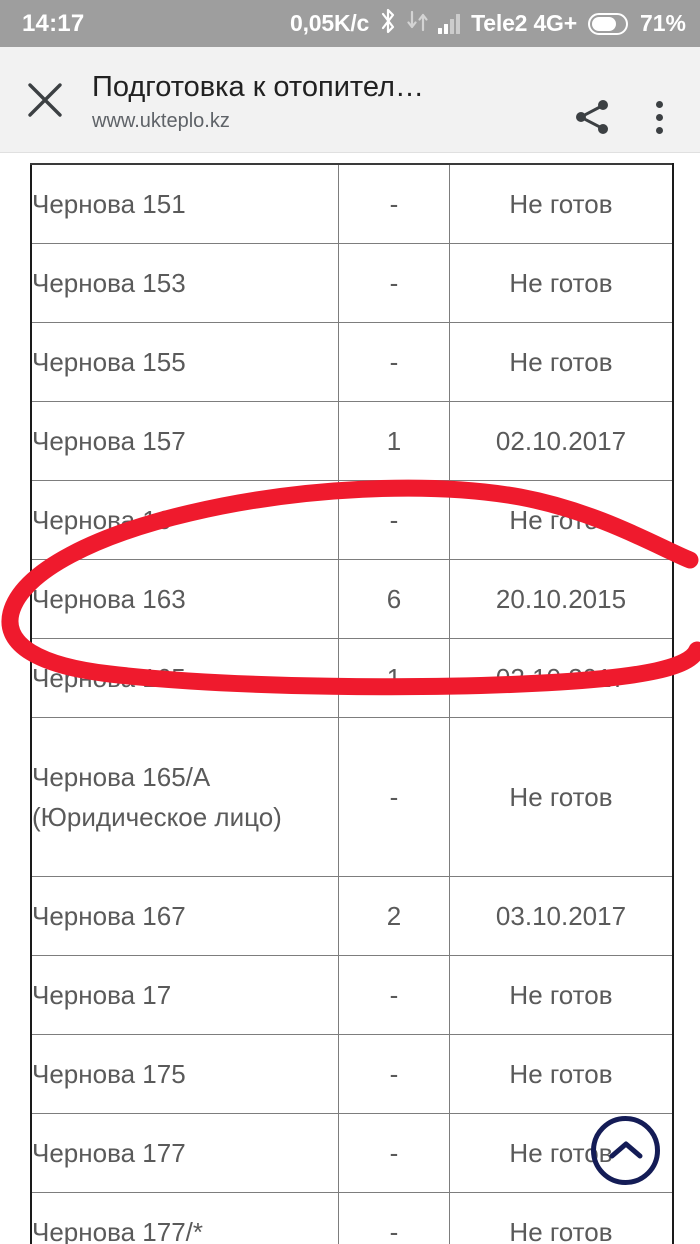  Describe the element at coordinates (607, 23) in the screenshot. I see `battery-icon` at that location.